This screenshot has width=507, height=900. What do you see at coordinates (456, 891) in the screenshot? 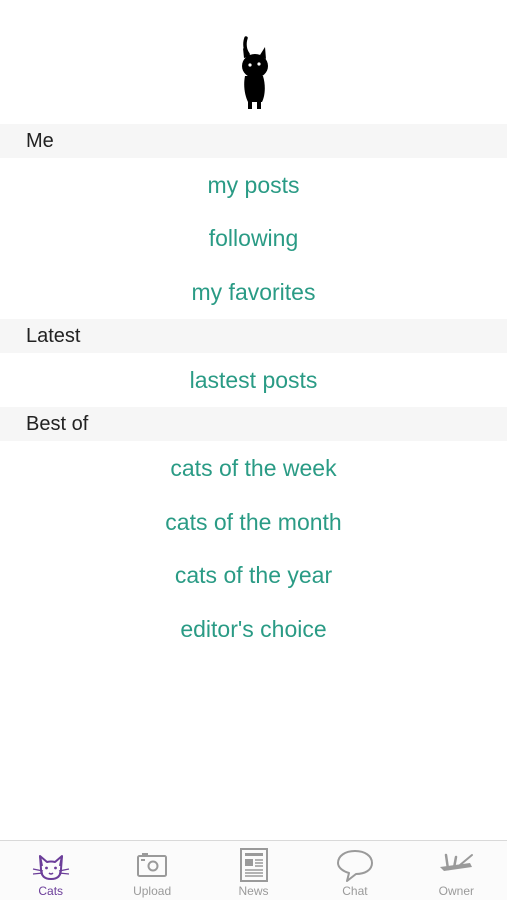
I see `tab-label: Owner` at bounding box center [456, 891].